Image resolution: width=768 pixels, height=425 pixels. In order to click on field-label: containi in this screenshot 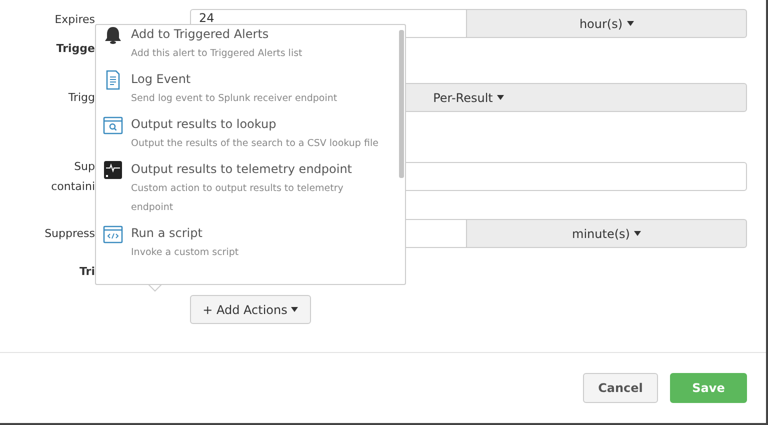, I will do `click(73, 186)`.